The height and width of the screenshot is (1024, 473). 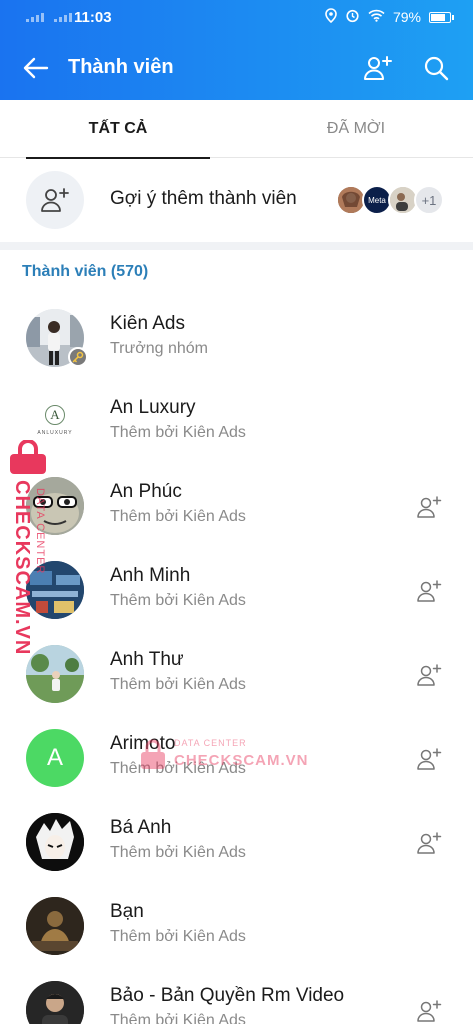 I want to click on member-name: Anh Minh, so click(x=150, y=575).